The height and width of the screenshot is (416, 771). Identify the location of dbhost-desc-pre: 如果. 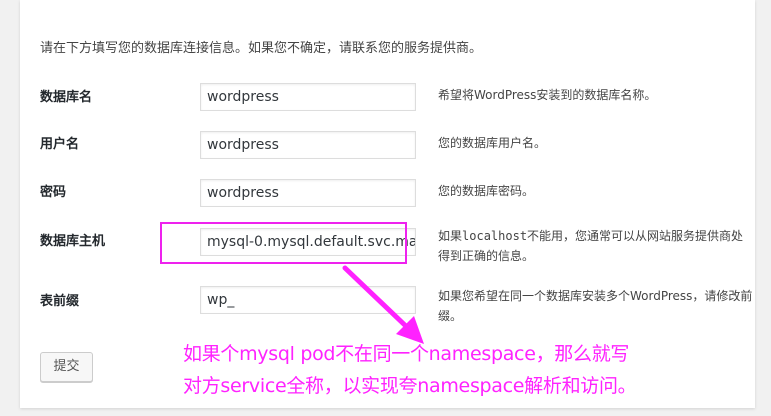
(450, 236).